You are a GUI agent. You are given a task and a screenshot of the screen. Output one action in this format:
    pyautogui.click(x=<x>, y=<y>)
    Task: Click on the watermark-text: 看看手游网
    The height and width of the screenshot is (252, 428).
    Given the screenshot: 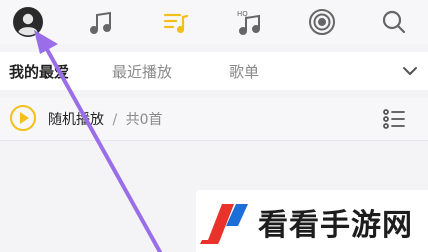 What is the action you would take?
    pyautogui.click(x=335, y=225)
    